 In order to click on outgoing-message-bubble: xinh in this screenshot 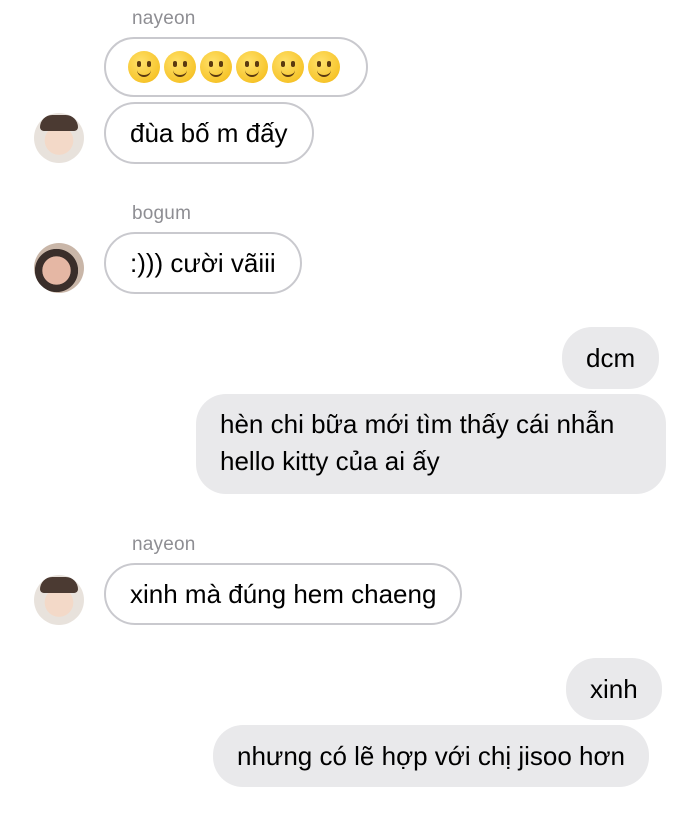, I will do `click(614, 689)`.